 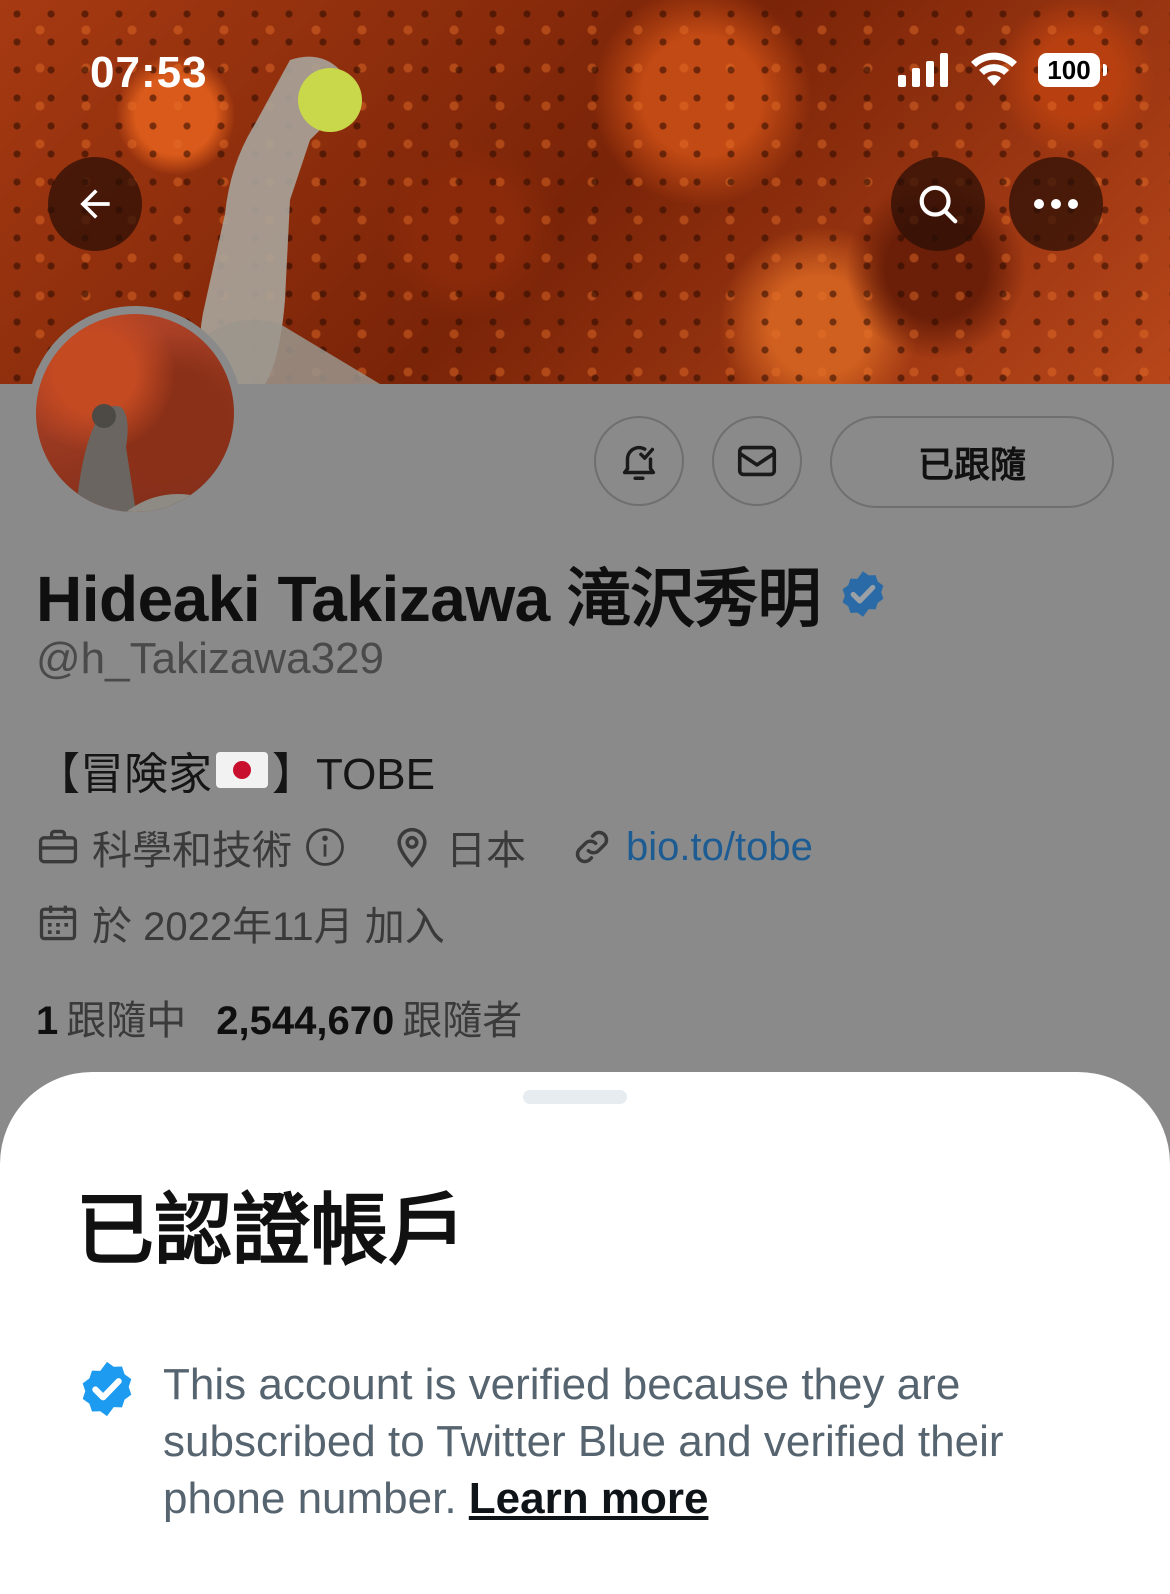 I want to click on follow-stats: 1 跟隨中 2,544,670 跟隨者, so click(x=279, y=1017).